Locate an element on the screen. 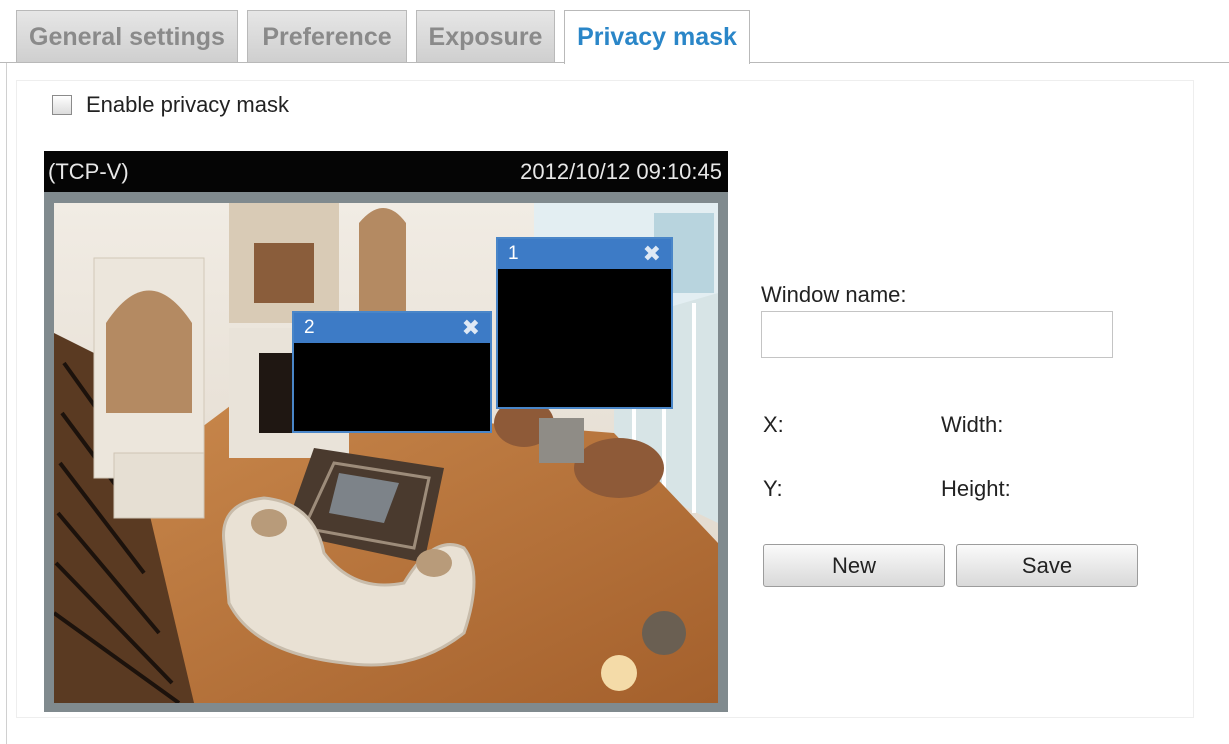 The height and width of the screenshot is (744, 1229). privacy-mask-window-1: 1 ✖ is located at coordinates (584, 323).